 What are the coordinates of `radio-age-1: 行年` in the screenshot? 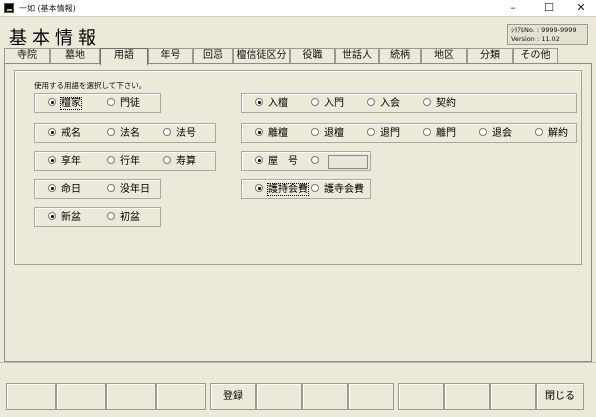 It's located at (123, 162).